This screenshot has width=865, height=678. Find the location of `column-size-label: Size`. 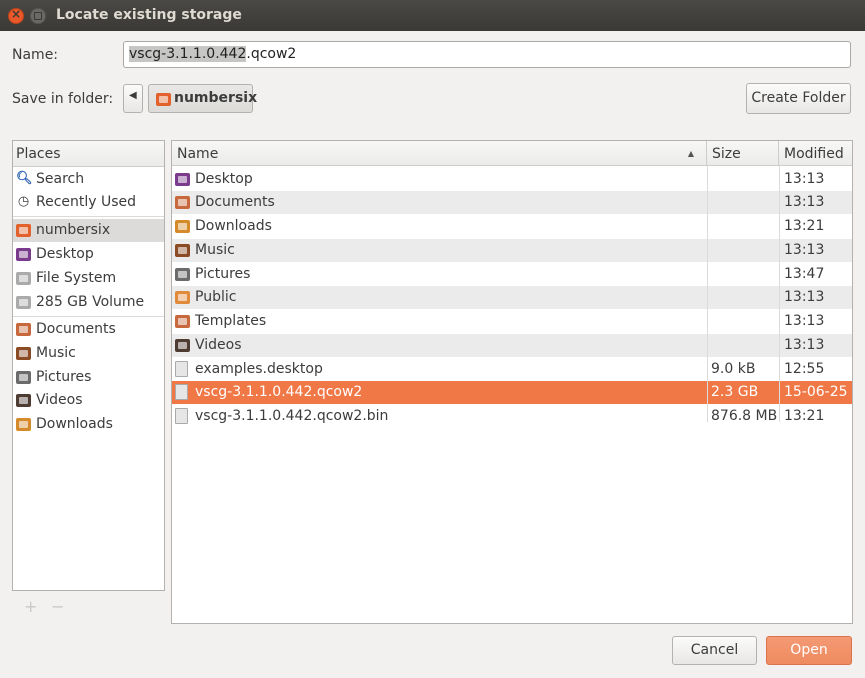

column-size-label: Size is located at coordinates (726, 154).